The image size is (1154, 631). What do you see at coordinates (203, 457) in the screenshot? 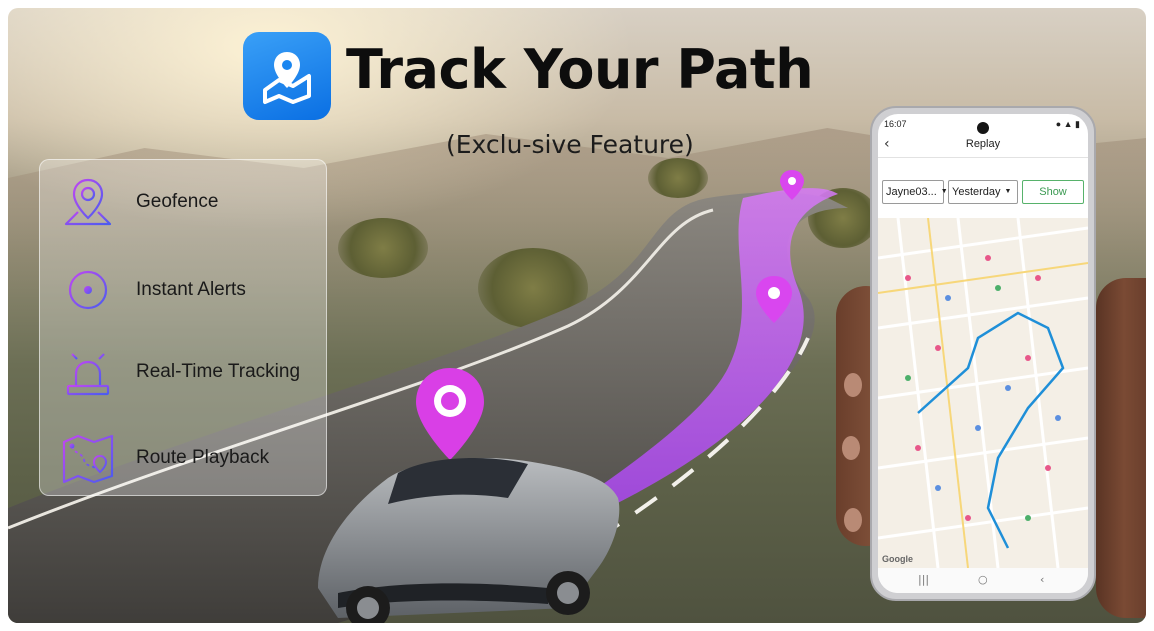
I see `feature-label: Route Playback` at bounding box center [203, 457].